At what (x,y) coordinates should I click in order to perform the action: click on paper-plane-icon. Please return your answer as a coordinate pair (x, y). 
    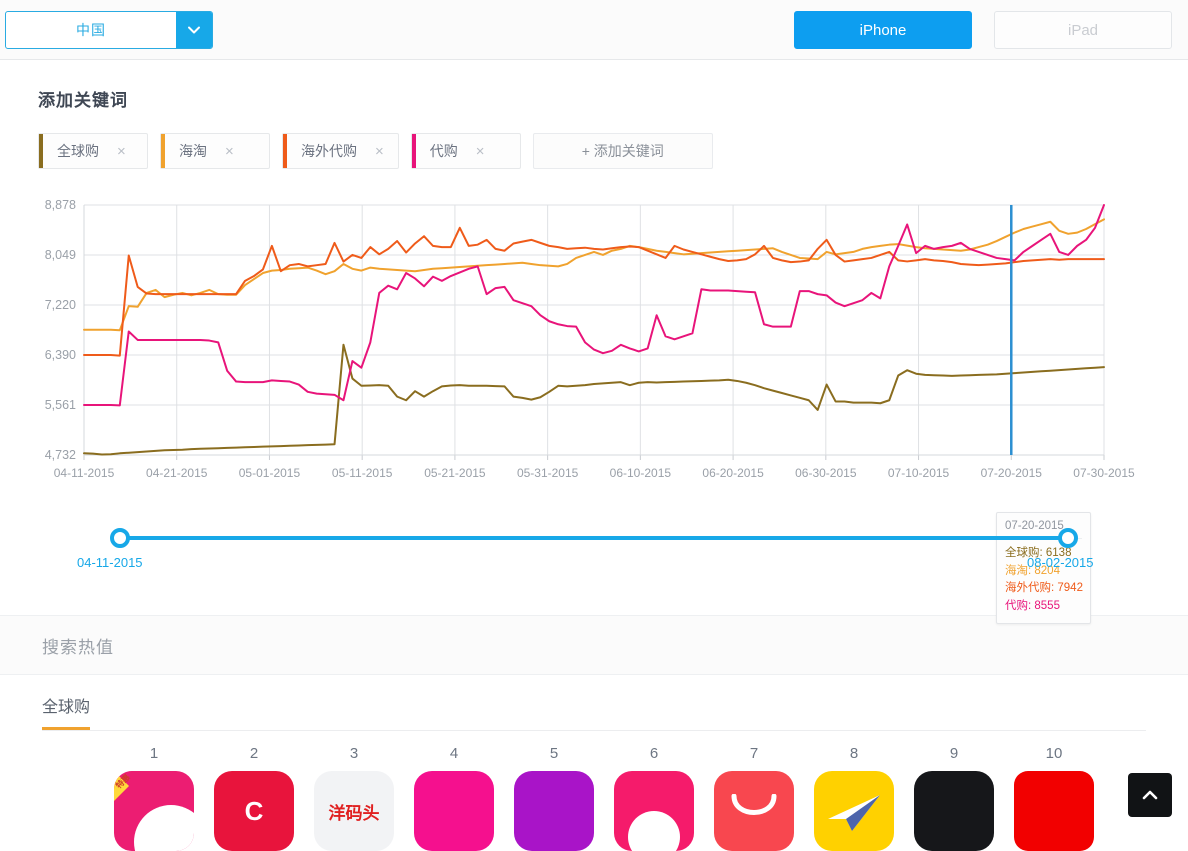
    Looking at the image, I should click on (854, 813).